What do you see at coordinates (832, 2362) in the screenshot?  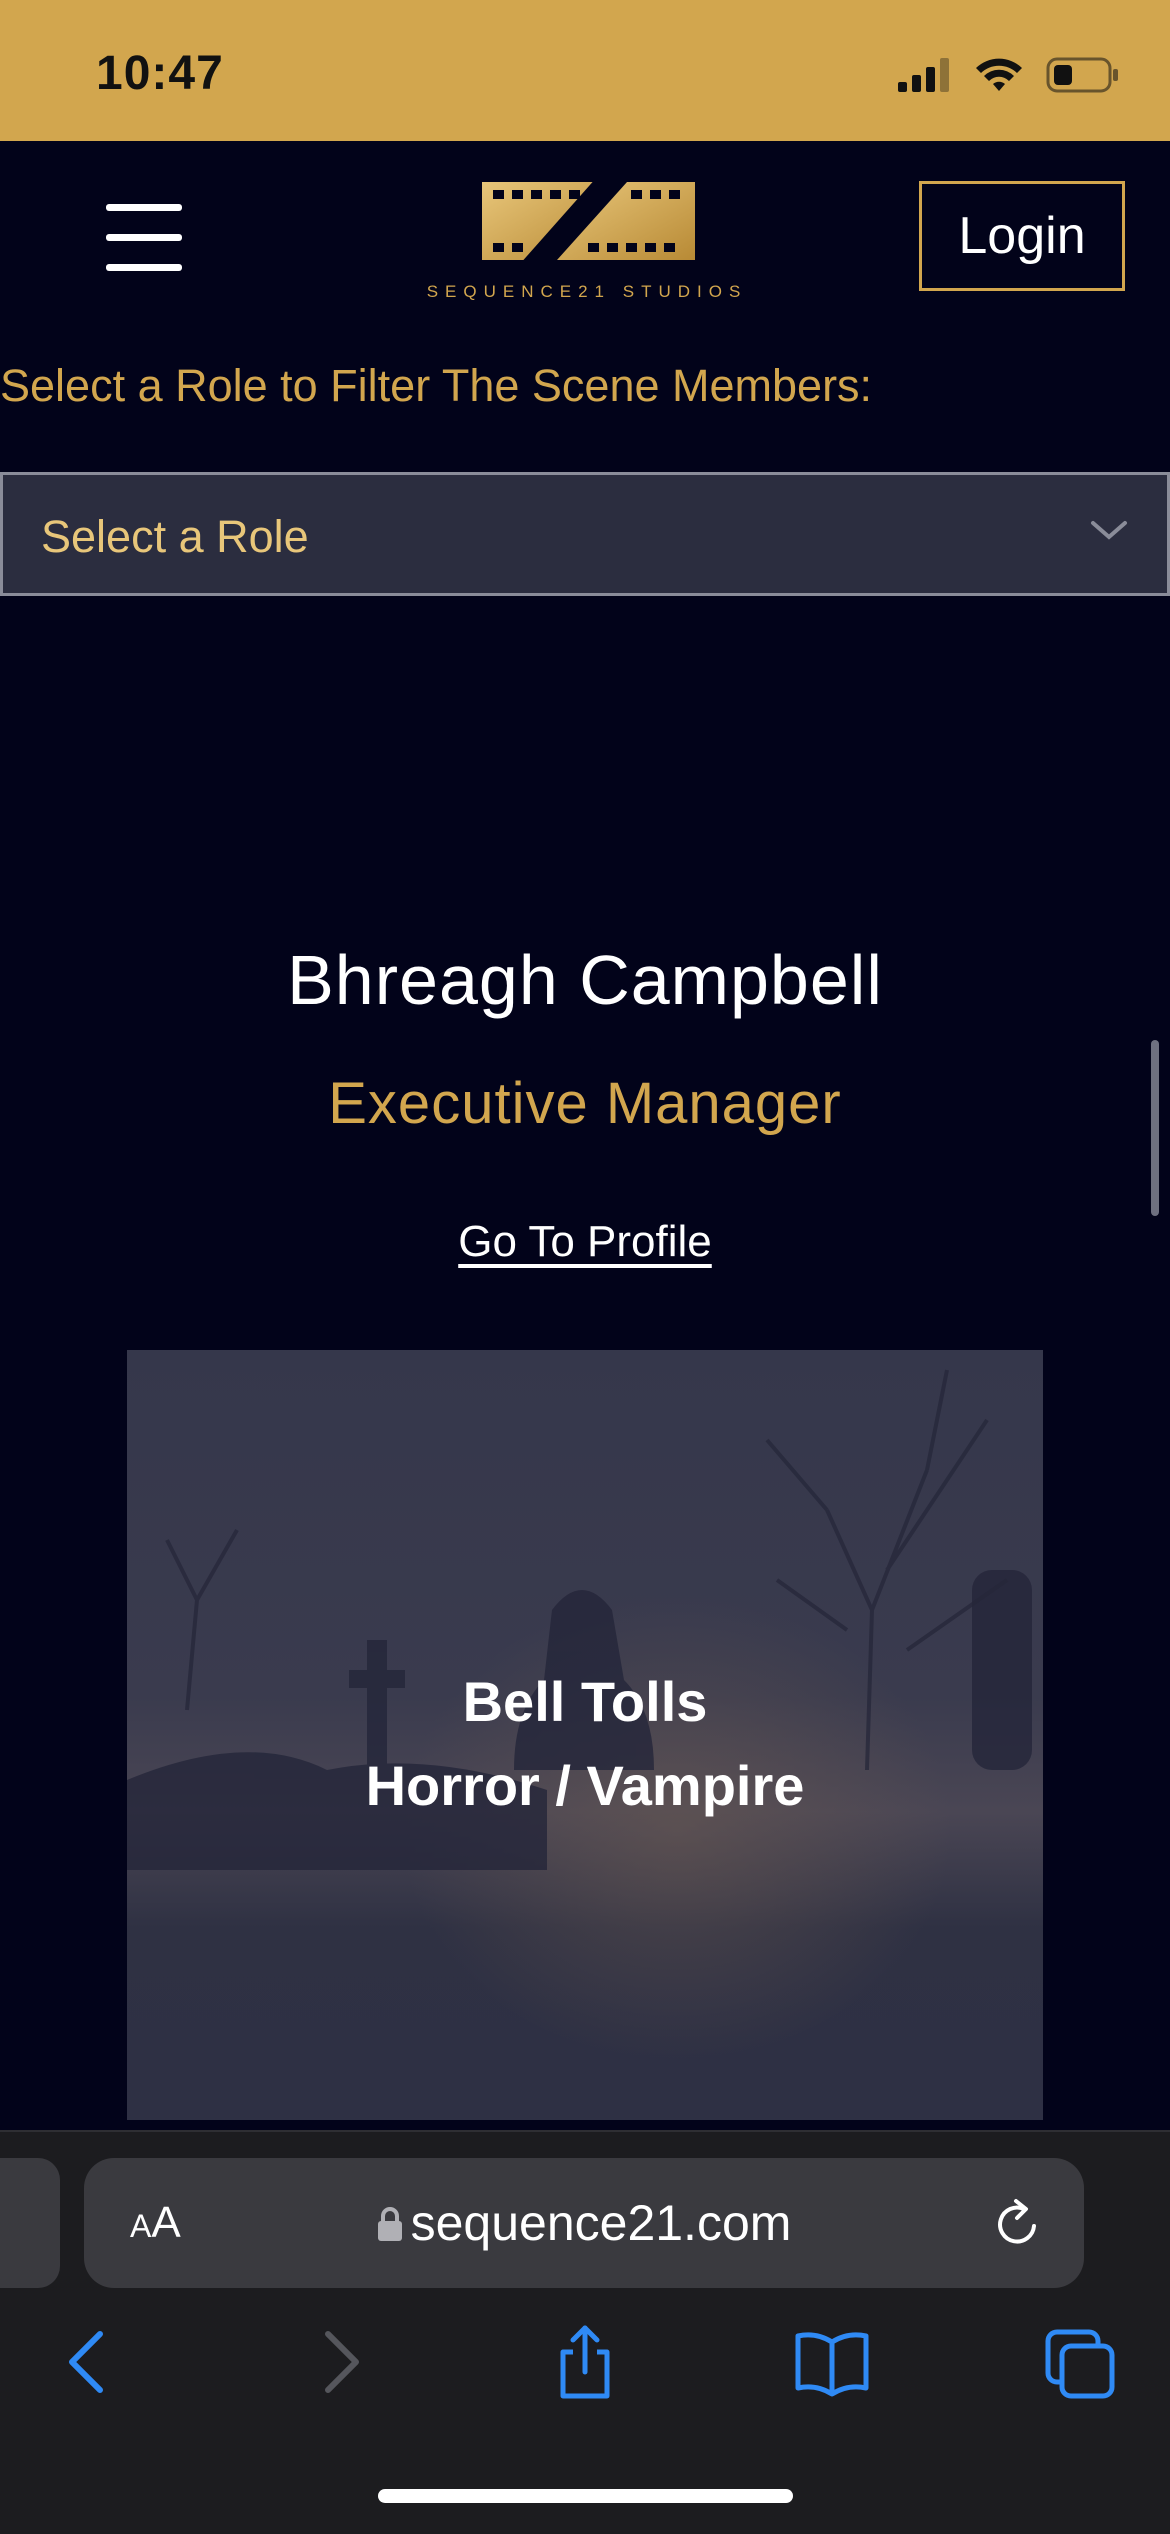 I see `bookmarks-icon` at bounding box center [832, 2362].